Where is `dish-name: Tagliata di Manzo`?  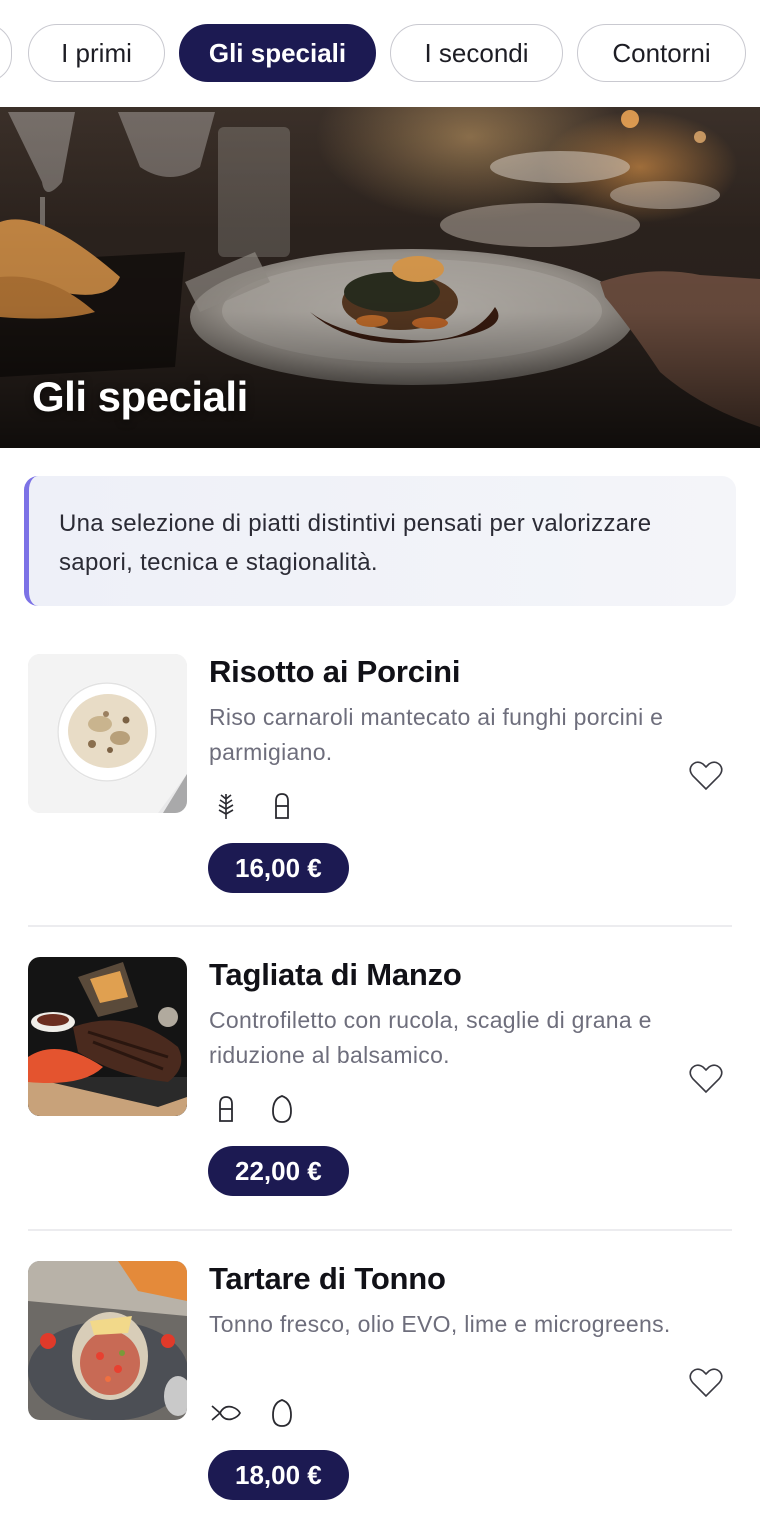 dish-name: Tagliata di Manzo is located at coordinates (335, 974).